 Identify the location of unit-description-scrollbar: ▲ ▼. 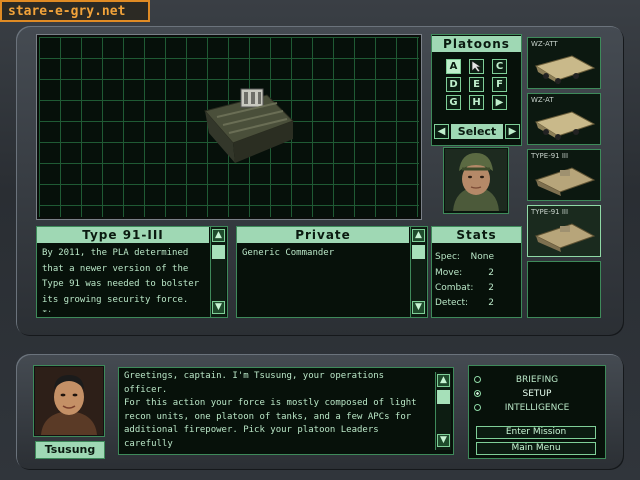
(218, 272).